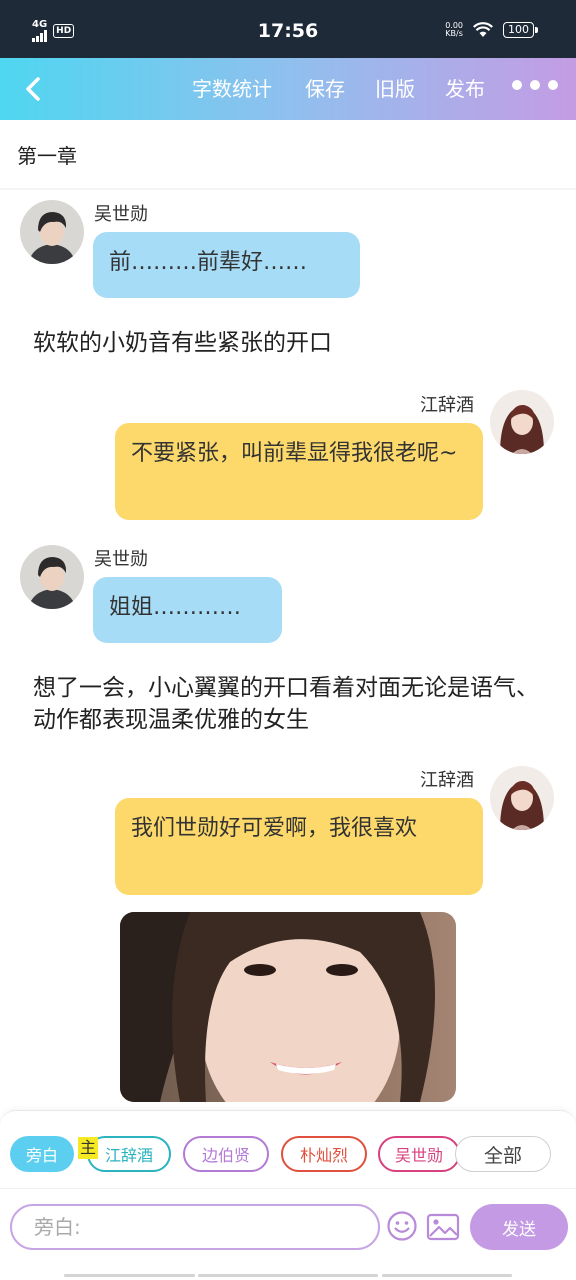 The height and width of the screenshot is (1280, 576). I want to click on chevron-left-icon, so click(33, 89).